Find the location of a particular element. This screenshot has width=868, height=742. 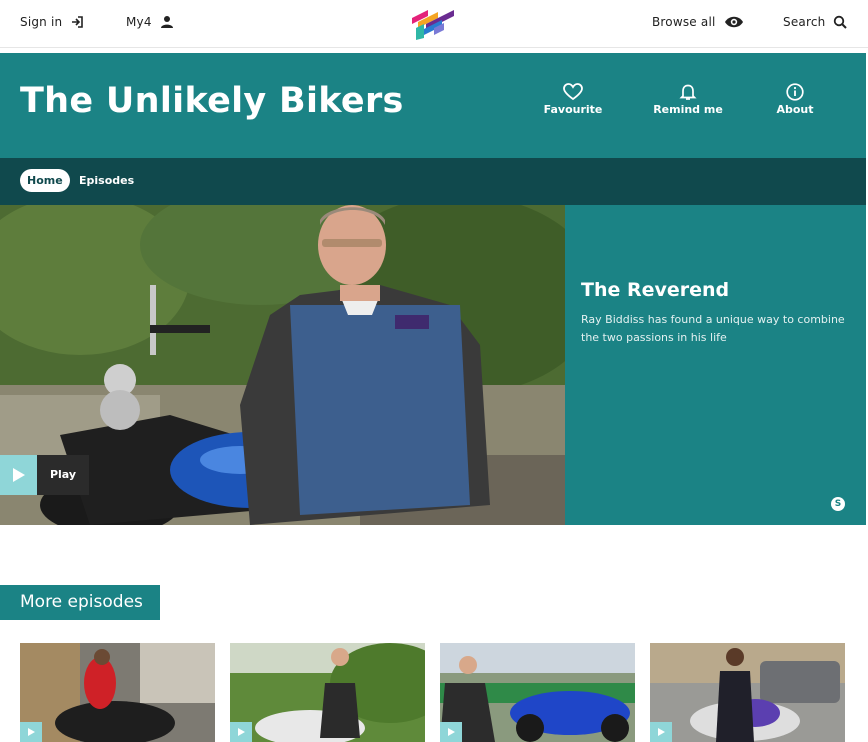

sign-in-label: Sign in is located at coordinates (41, 22).